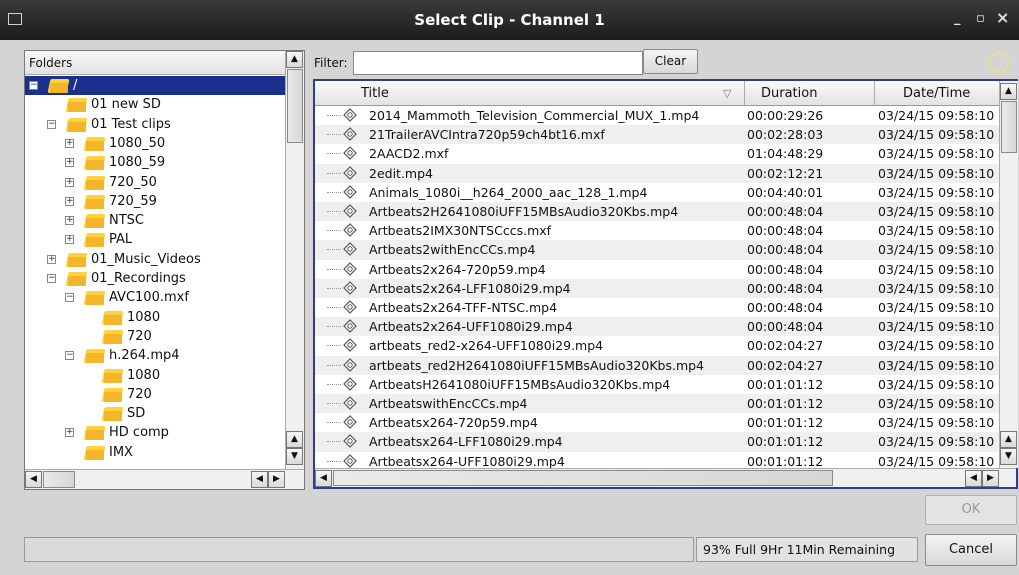 This screenshot has width=1019, height=575. What do you see at coordinates (155, 278) in the screenshot?
I see `folder-tree-item: − 01_Recordings` at bounding box center [155, 278].